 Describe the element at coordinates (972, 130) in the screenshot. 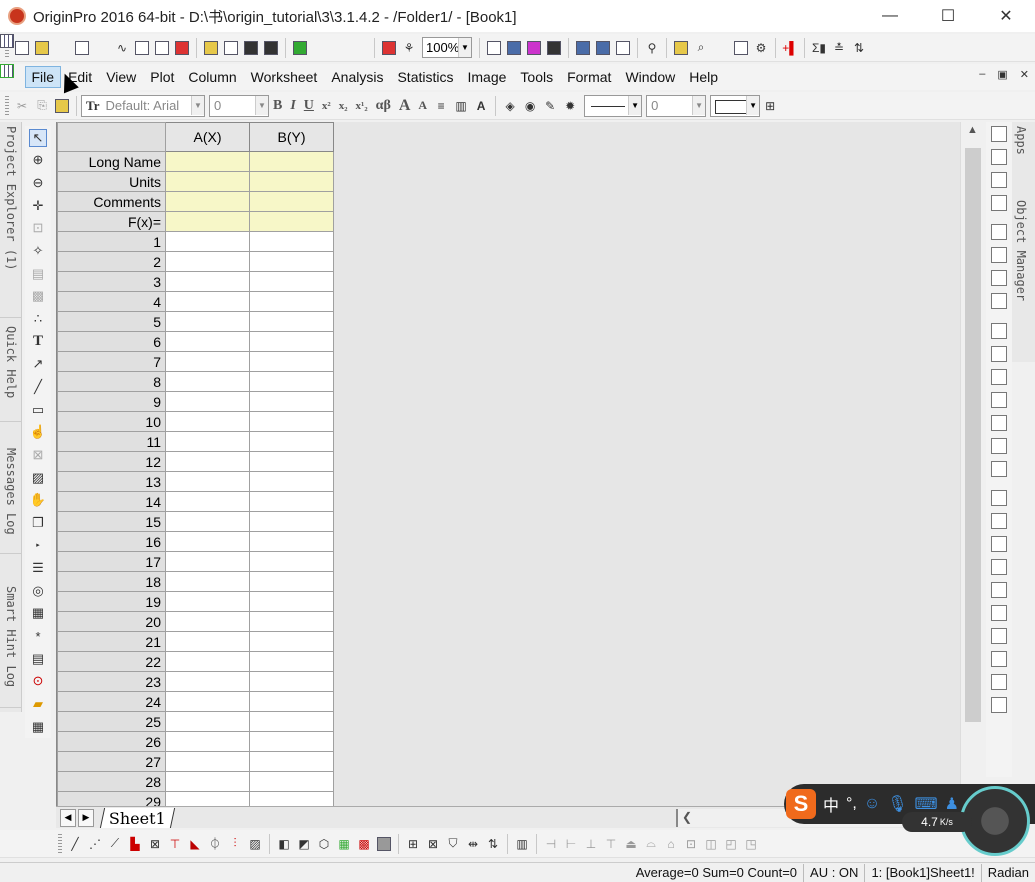

I see `scroll-up-icon: ▲` at that location.